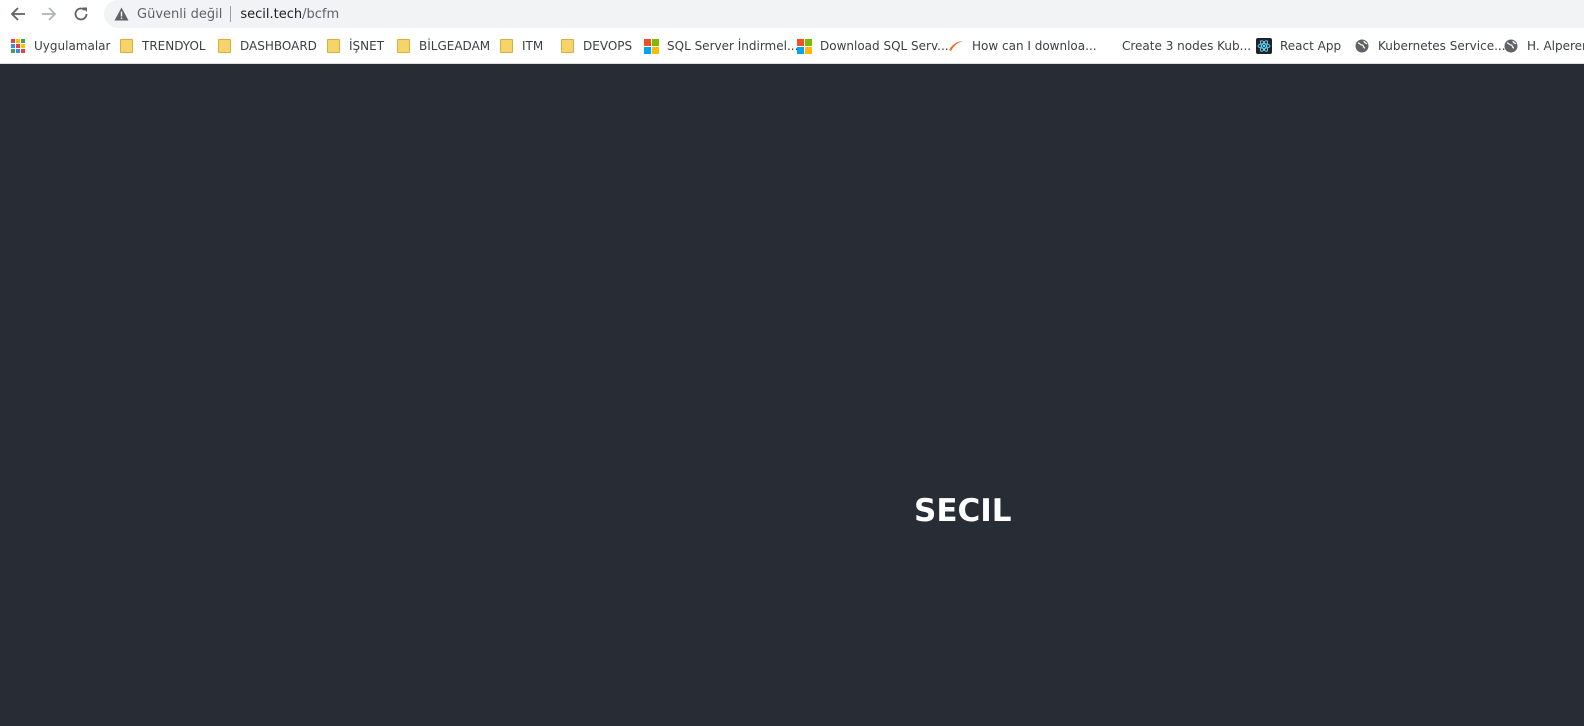  I want to click on reload-icon, so click(81, 14).